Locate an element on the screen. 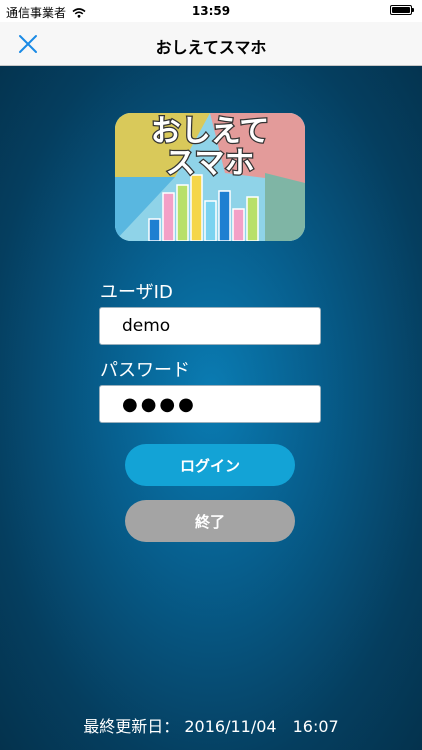 The image size is (422, 750). battery-icon is located at coordinates (402, 10).